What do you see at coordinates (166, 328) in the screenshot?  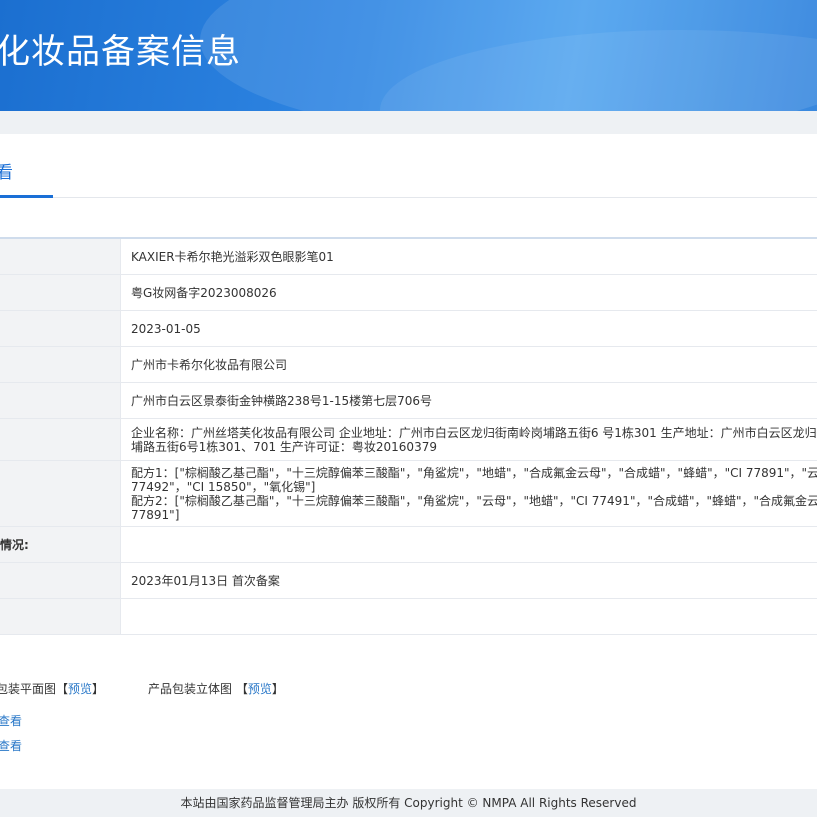 I see `record-date: 2023-01-05` at bounding box center [166, 328].